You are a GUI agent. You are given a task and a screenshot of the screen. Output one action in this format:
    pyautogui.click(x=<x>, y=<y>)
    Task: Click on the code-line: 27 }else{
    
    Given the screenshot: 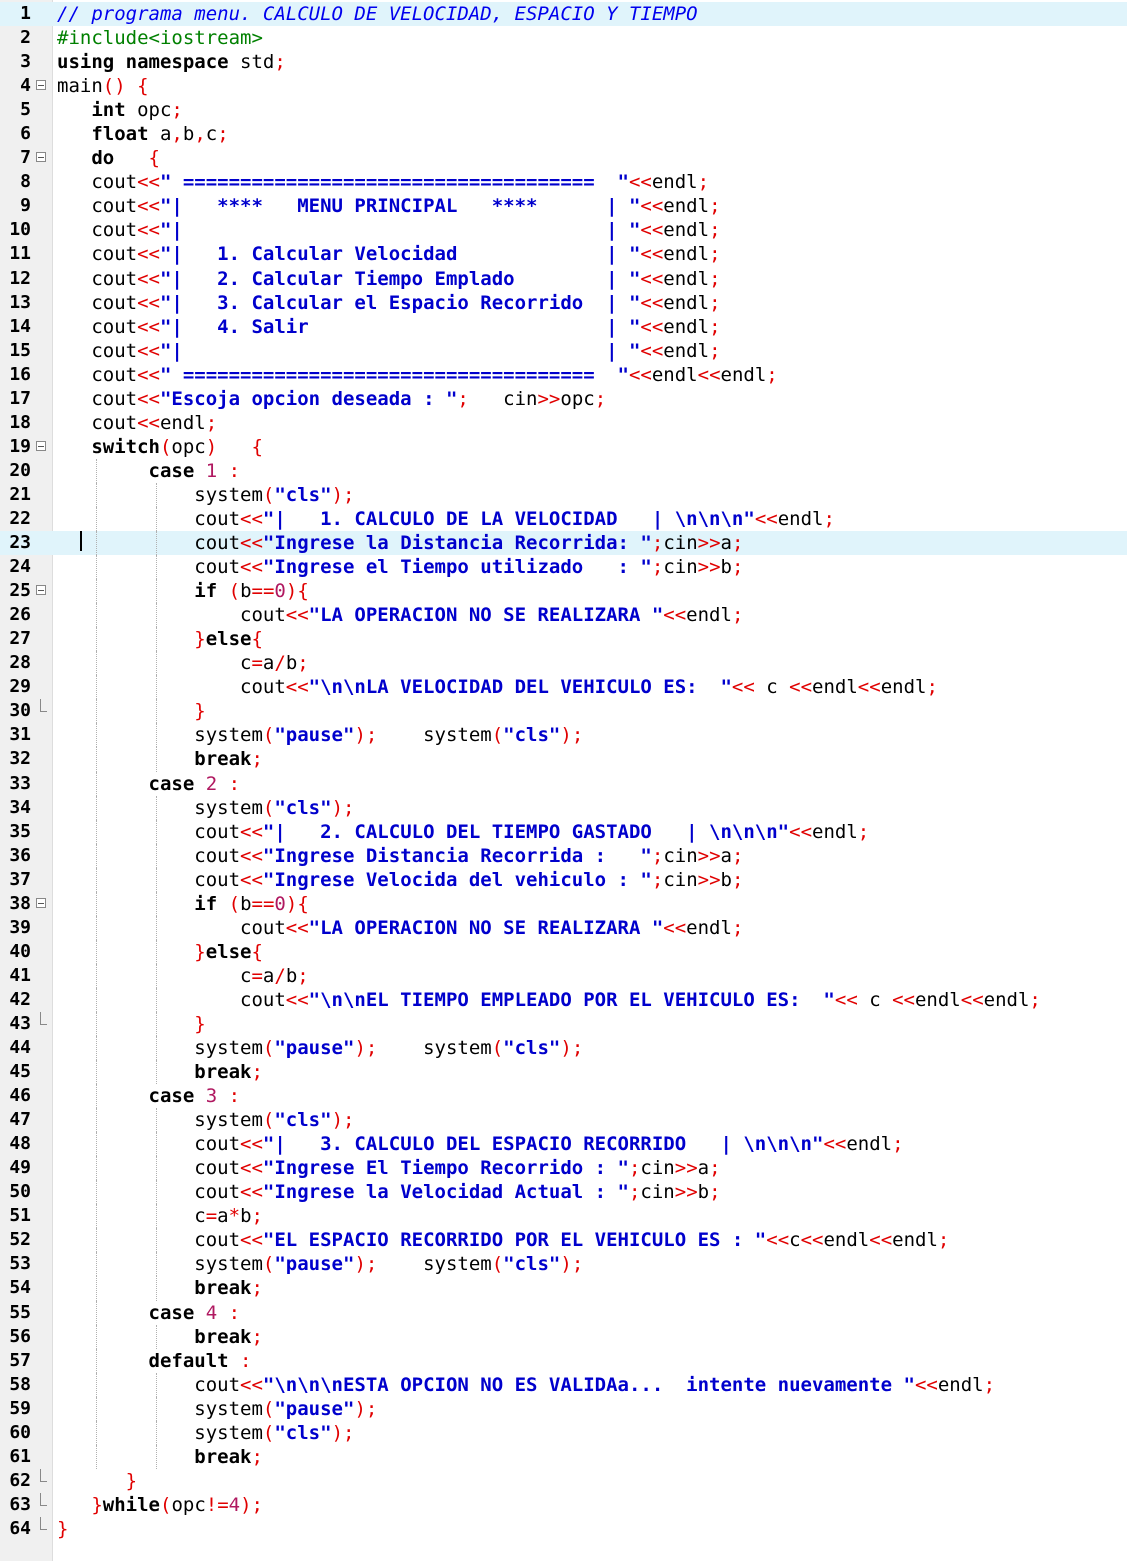 What is the action you would take?
    pyautogui.click(x=563, y=639)
    